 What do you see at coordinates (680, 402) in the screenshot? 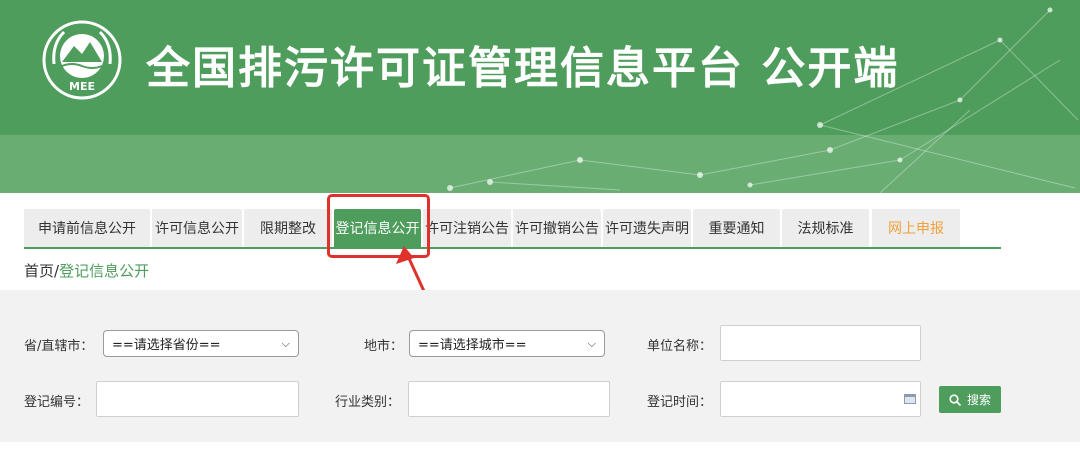
I see `reg-time-label: 登记时间：` at bounding box center [680, 402].